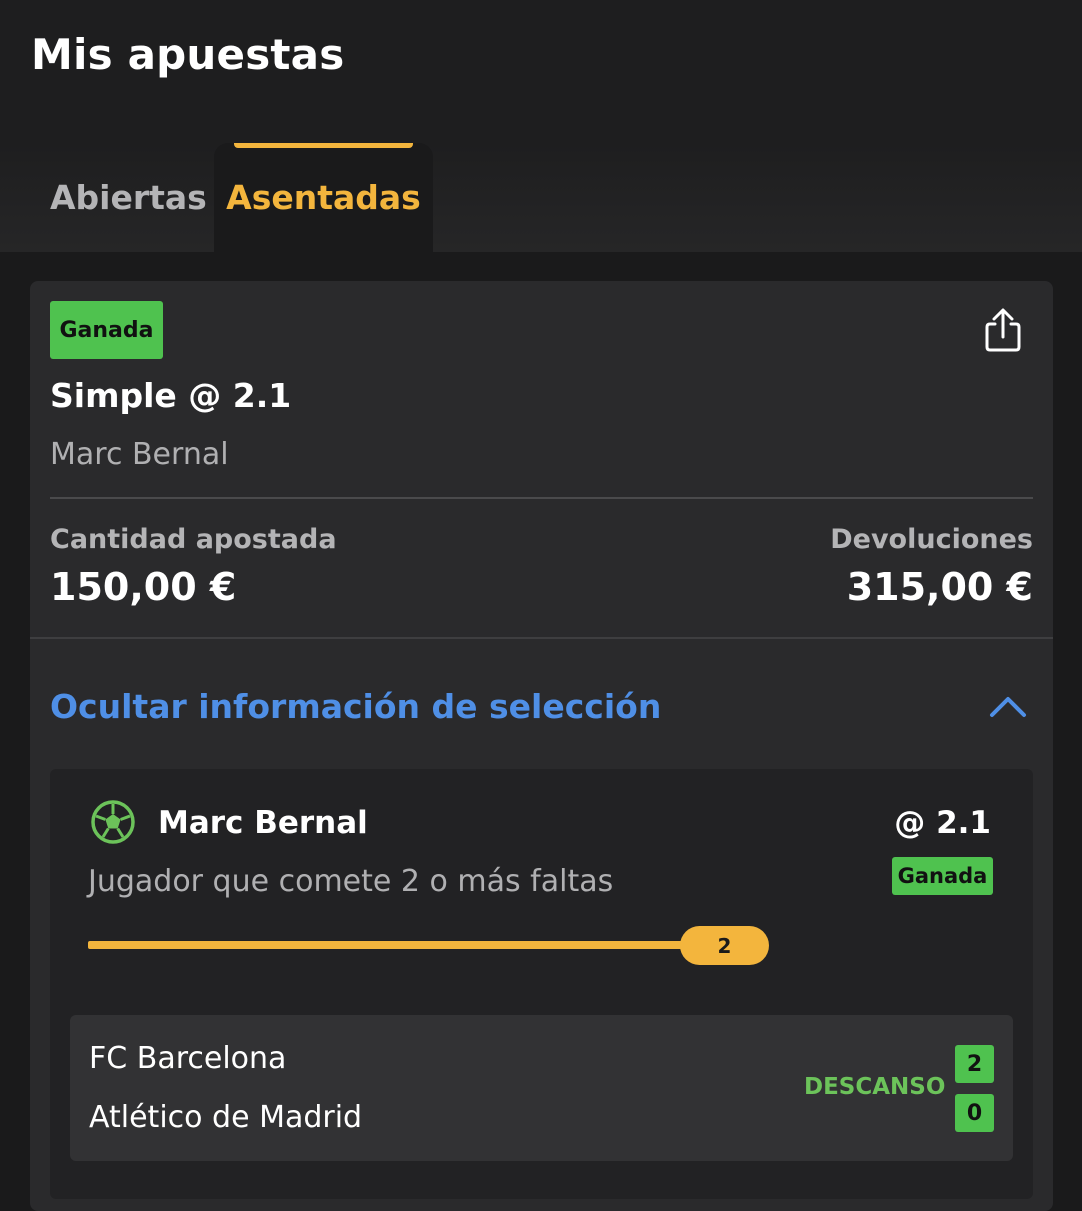  What do you see at coordinates (226, 1117) in the screenshot?
I see `away-team-name: Atlético de Madrid` at bounding box center [226, 1117].